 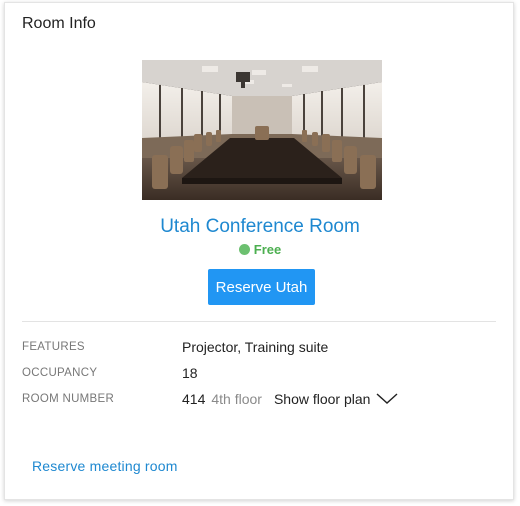 I want to click on occupancy-label: OCCUPANCY, so click(x=60, y=373).